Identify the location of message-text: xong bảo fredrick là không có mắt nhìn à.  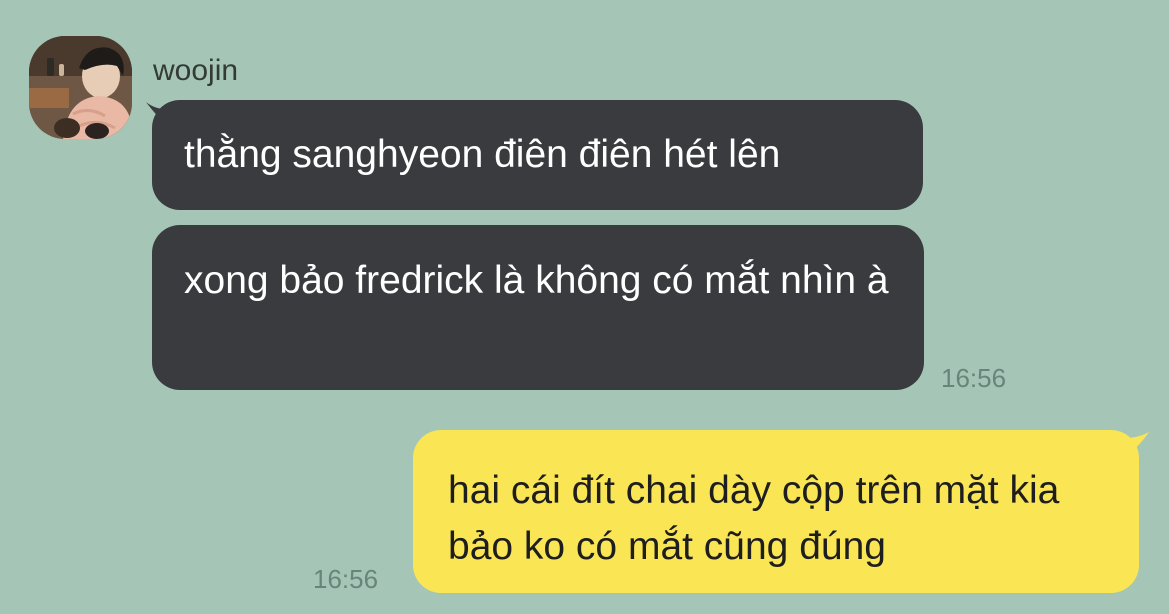
(536, 280).